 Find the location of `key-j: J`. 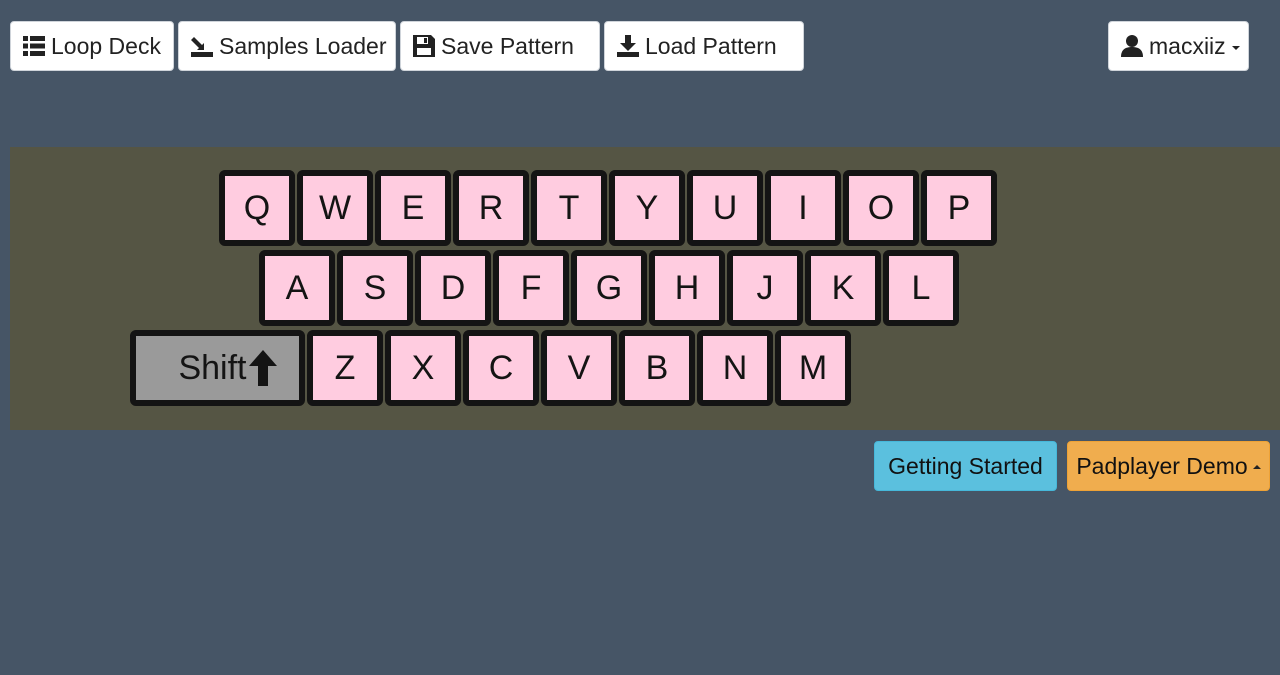

key-j: J is located at coordinates (765, 288).